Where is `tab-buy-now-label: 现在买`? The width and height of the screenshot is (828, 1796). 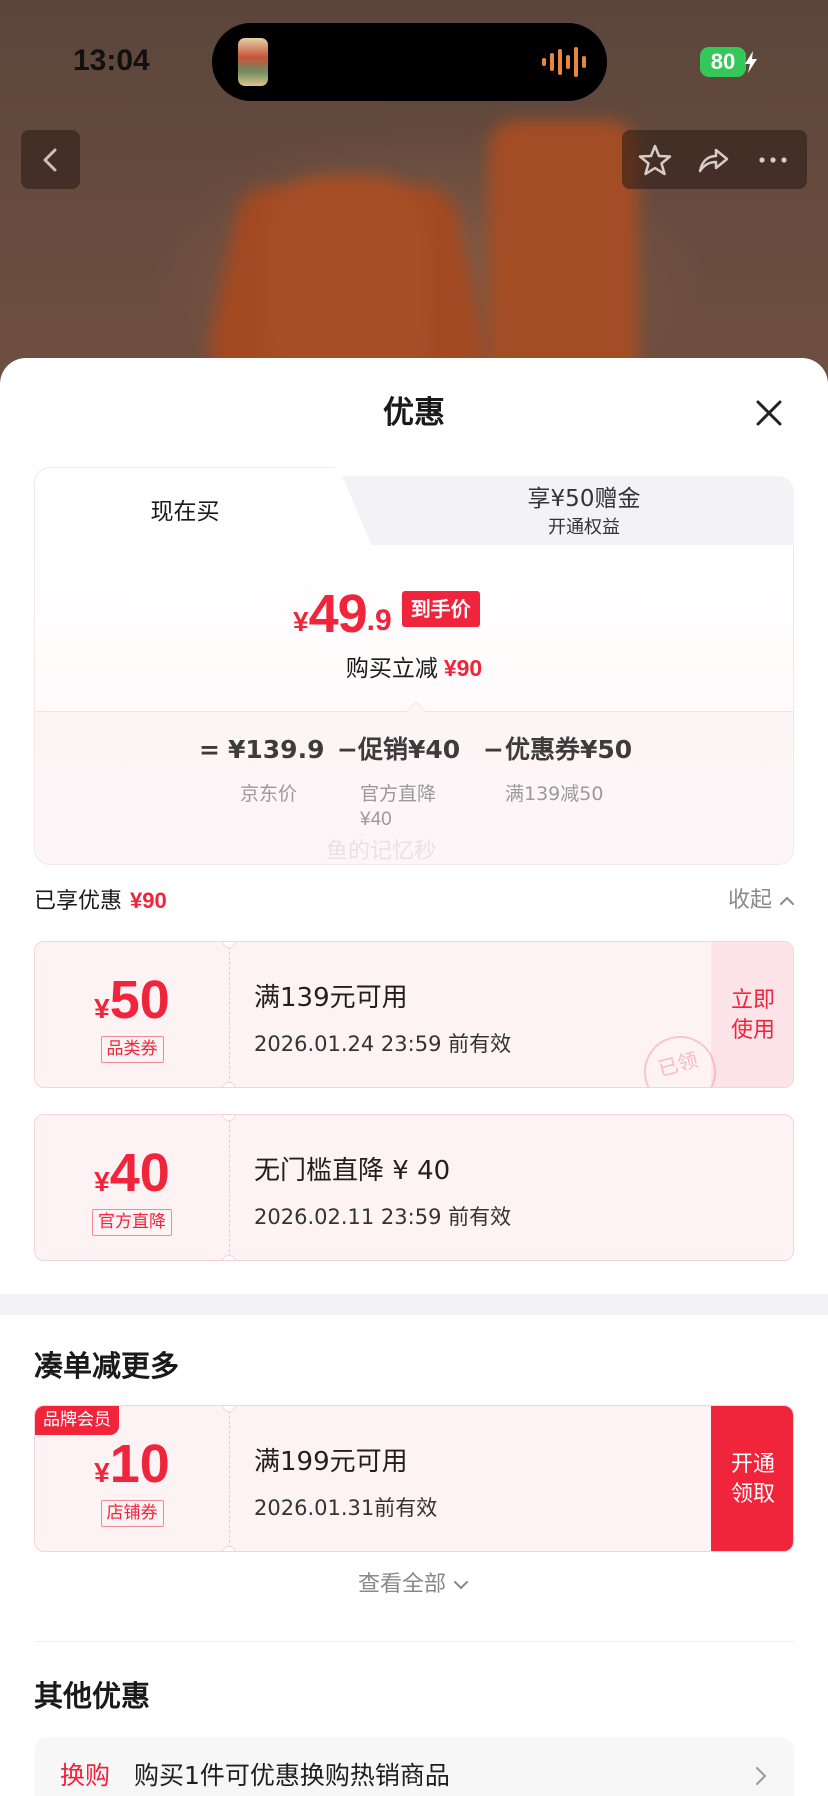 tab-buy-now-label: 现在买 is located at coordinates (185, 512).